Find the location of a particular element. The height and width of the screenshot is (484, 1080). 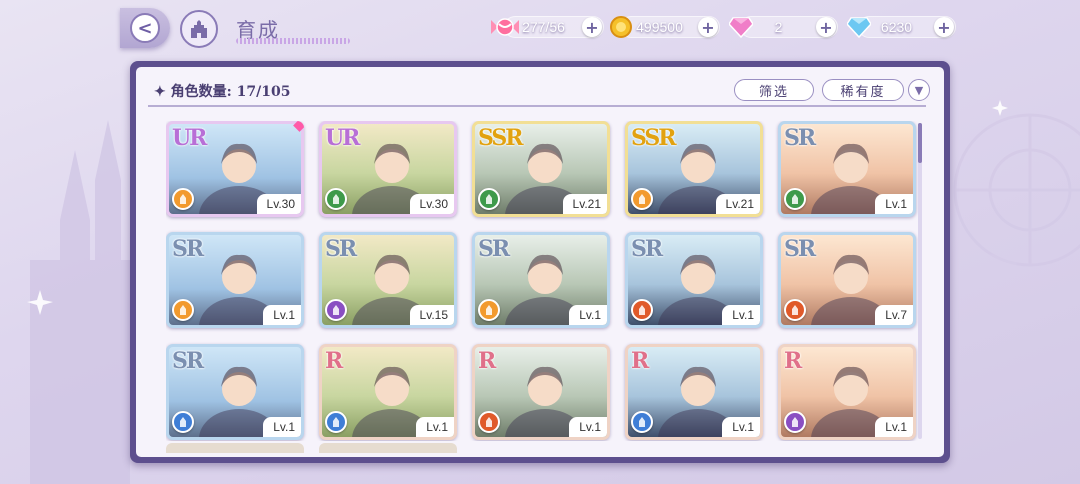

element-purple-icon is located at coordinates (795, 421).